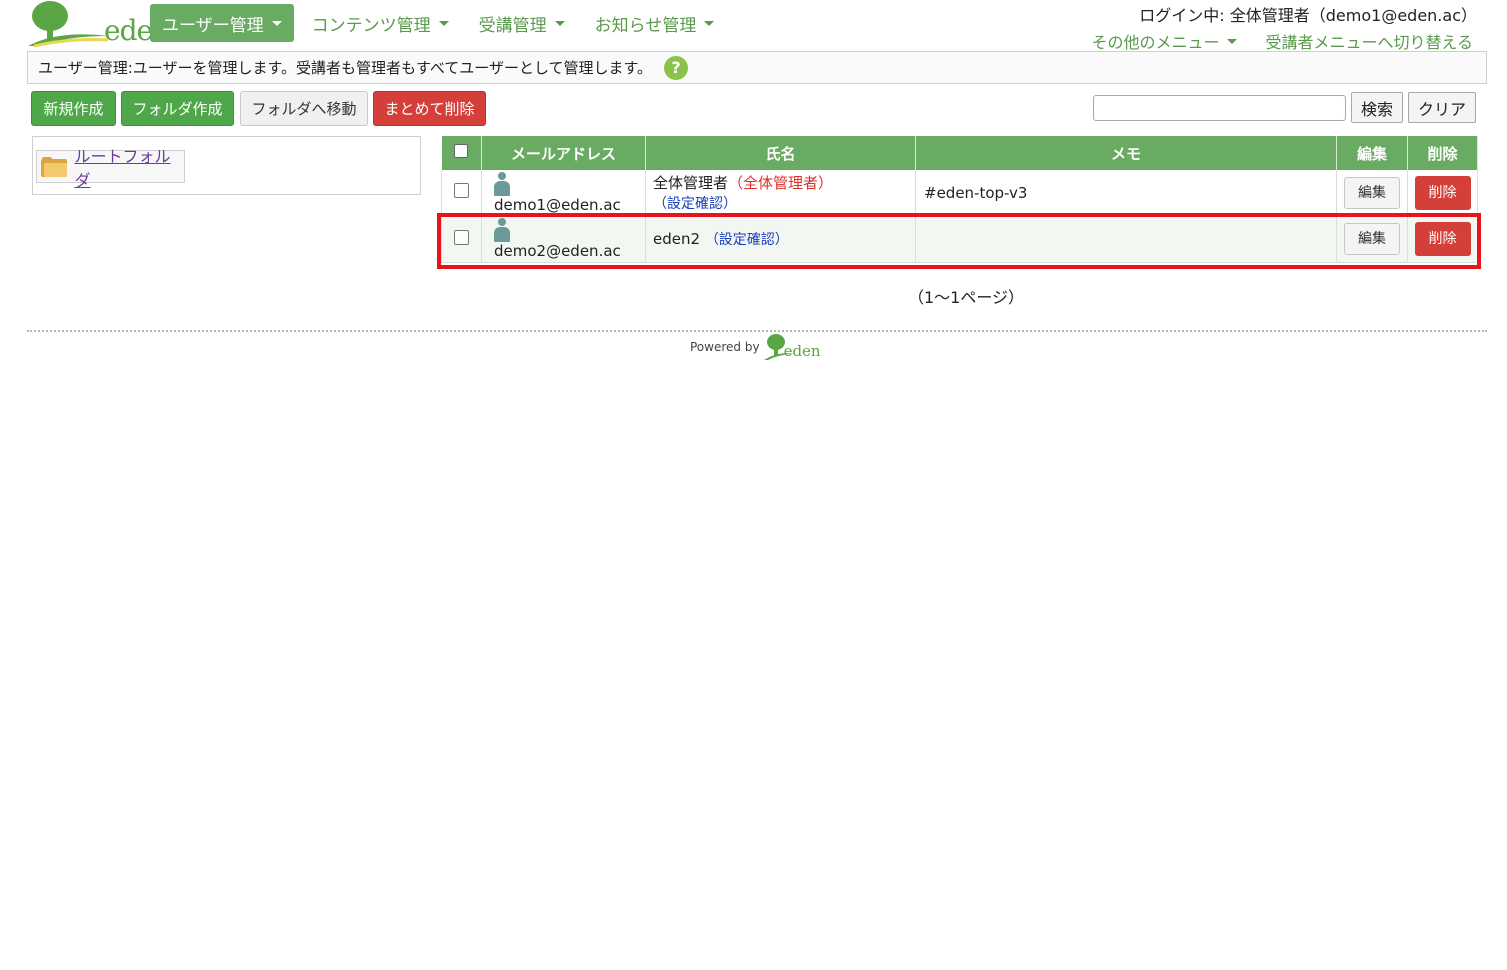 This screenshot has height=970, width=1507. What do you see at coordinates (645, 25) in the screenshot?
I see `nav-label: お知らせ管理` at bounding box center [645, 25].